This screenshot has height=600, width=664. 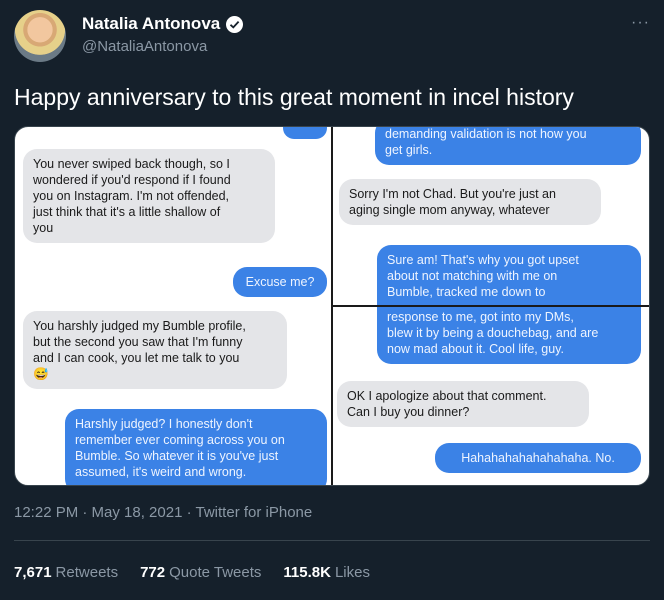 I want to click on avatar, so click(x=40, y=36).